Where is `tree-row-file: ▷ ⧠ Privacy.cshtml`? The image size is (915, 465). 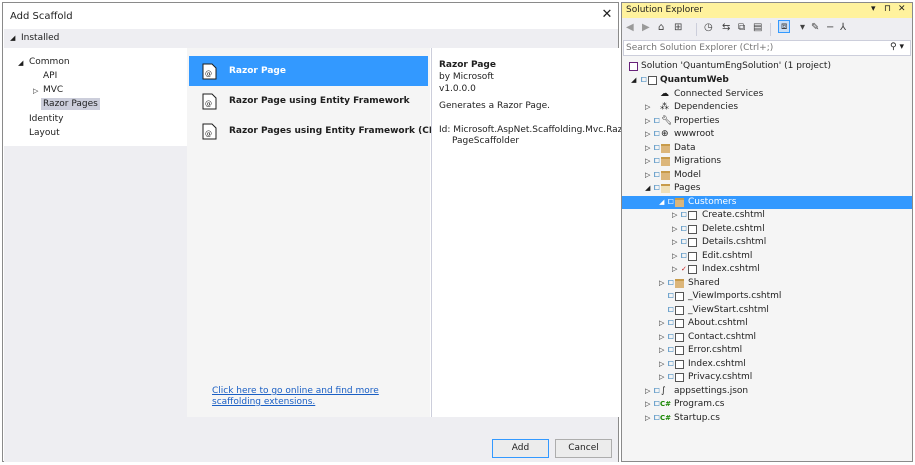
tree-row-file: ▷ ⧠ Privacy.cshtml is located at coordinates (767, 377).